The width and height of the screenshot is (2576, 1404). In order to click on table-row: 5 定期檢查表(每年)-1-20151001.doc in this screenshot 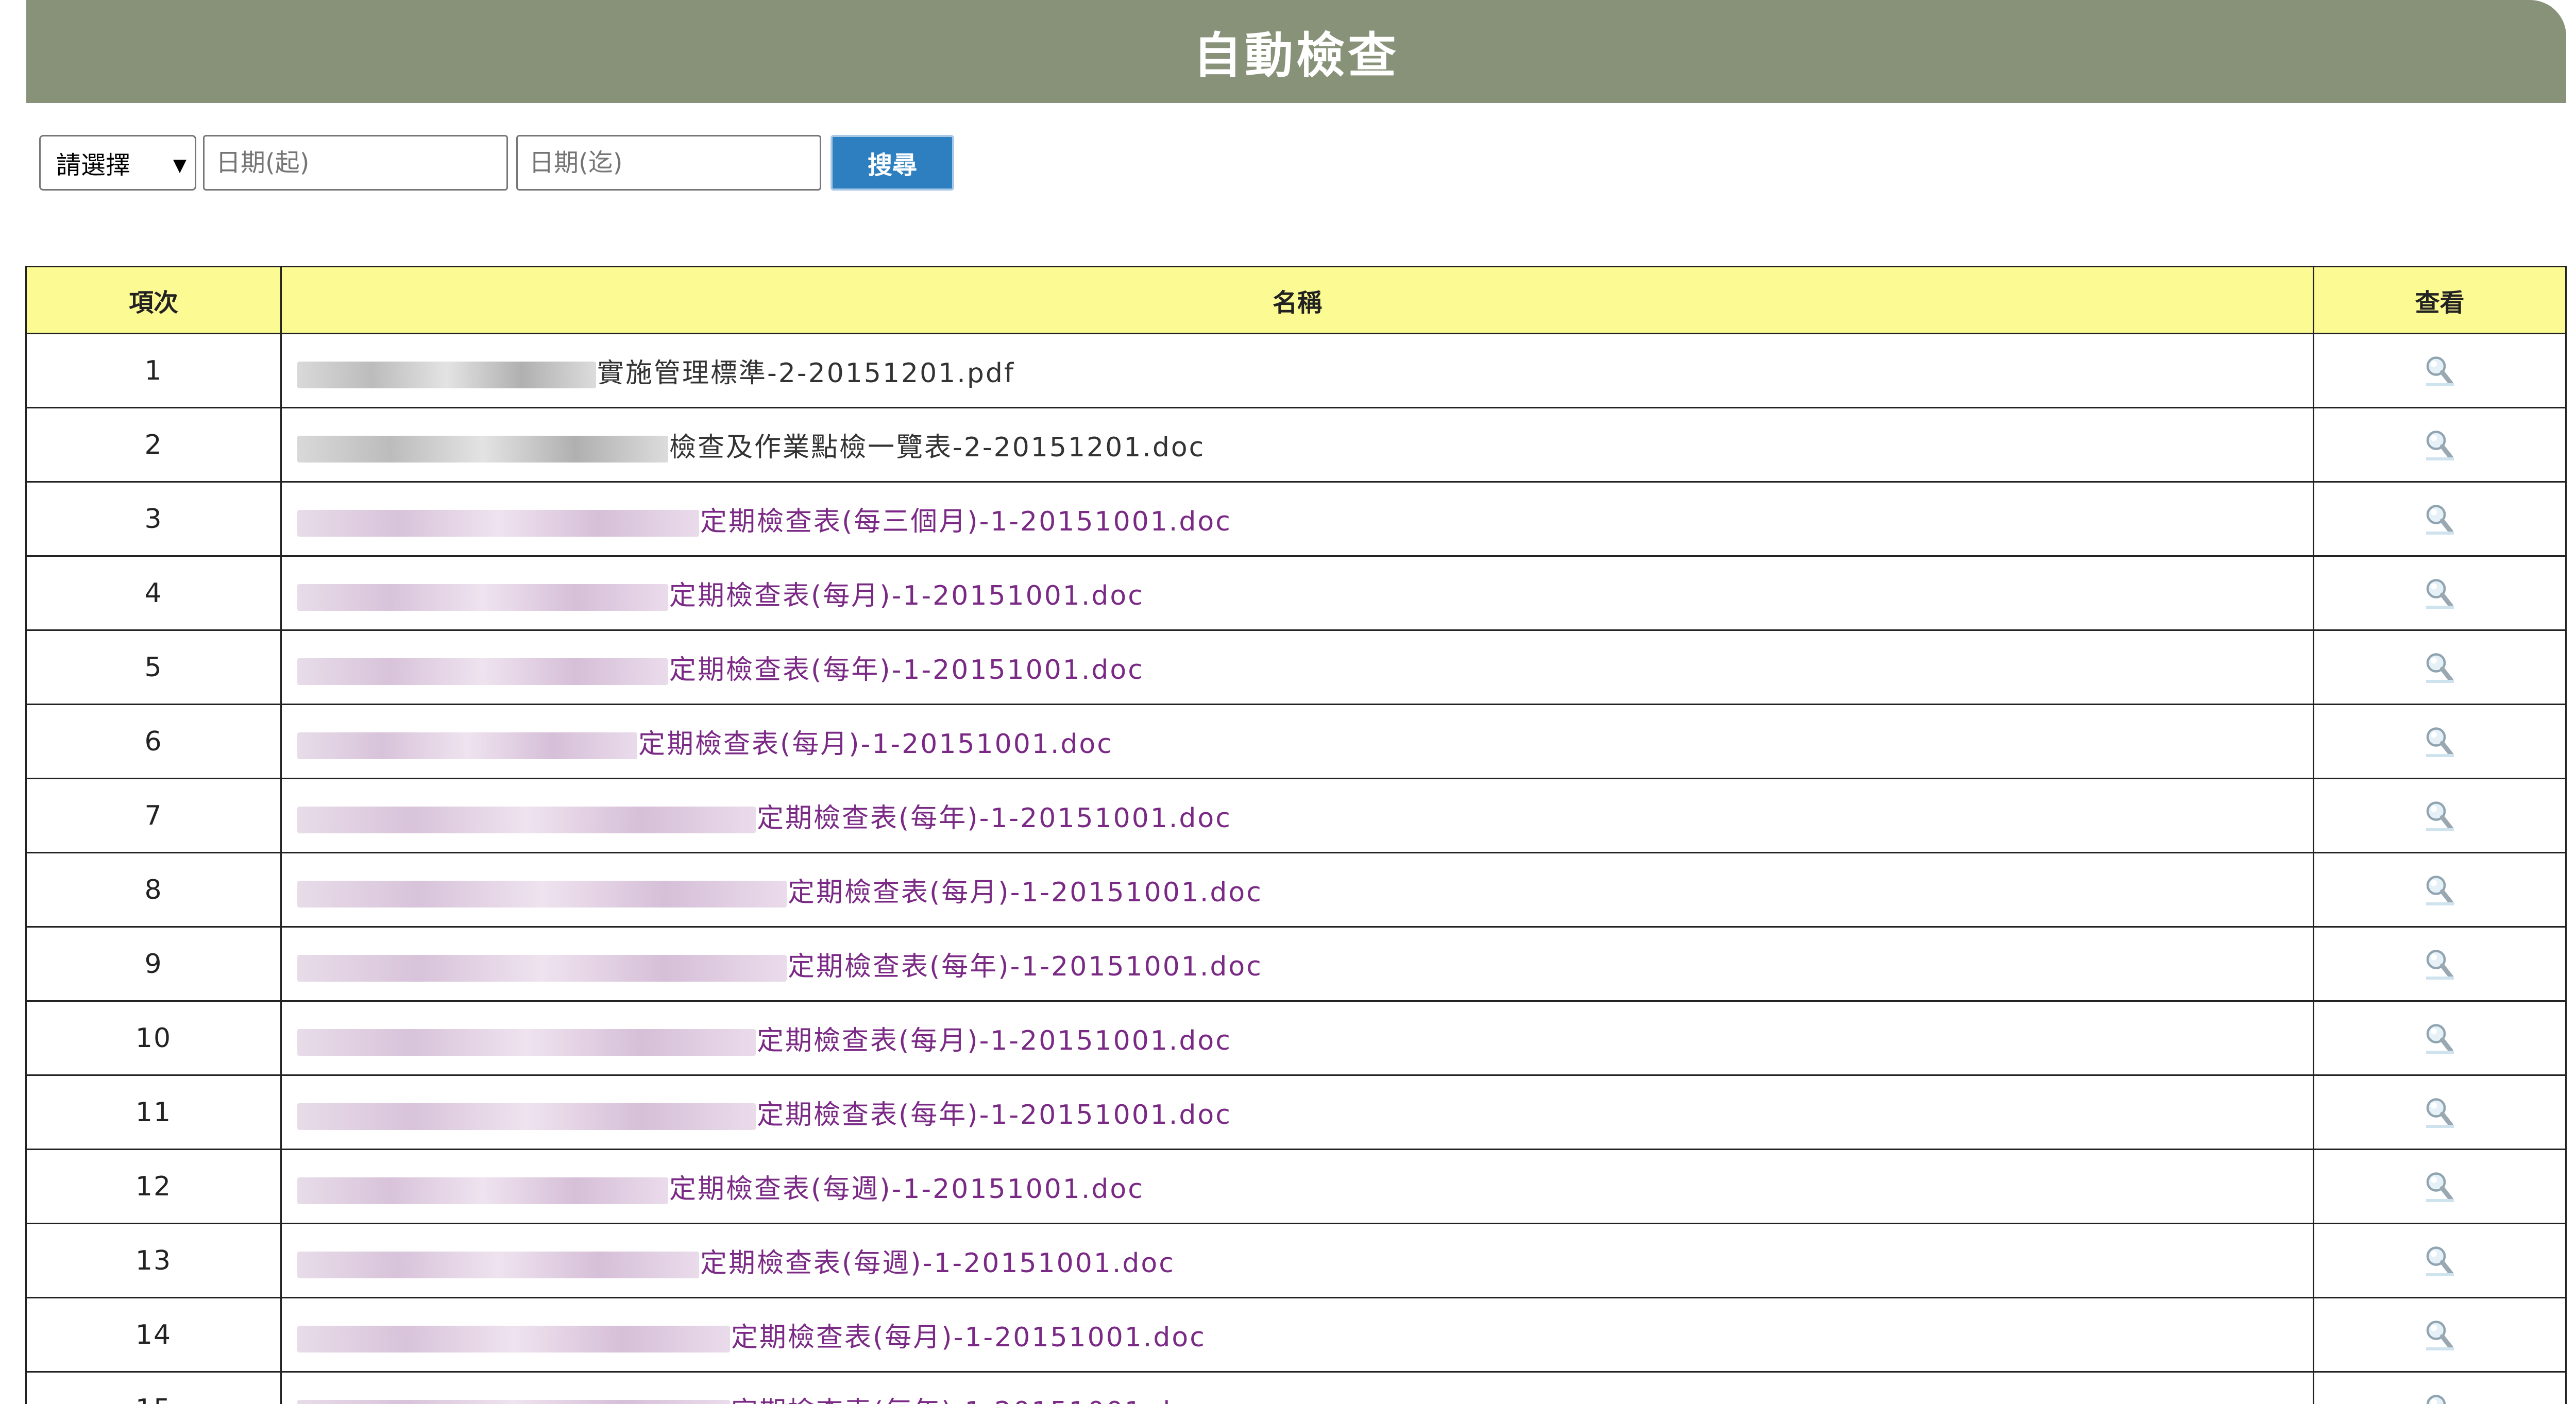, I will do `click(1296, 667)`.